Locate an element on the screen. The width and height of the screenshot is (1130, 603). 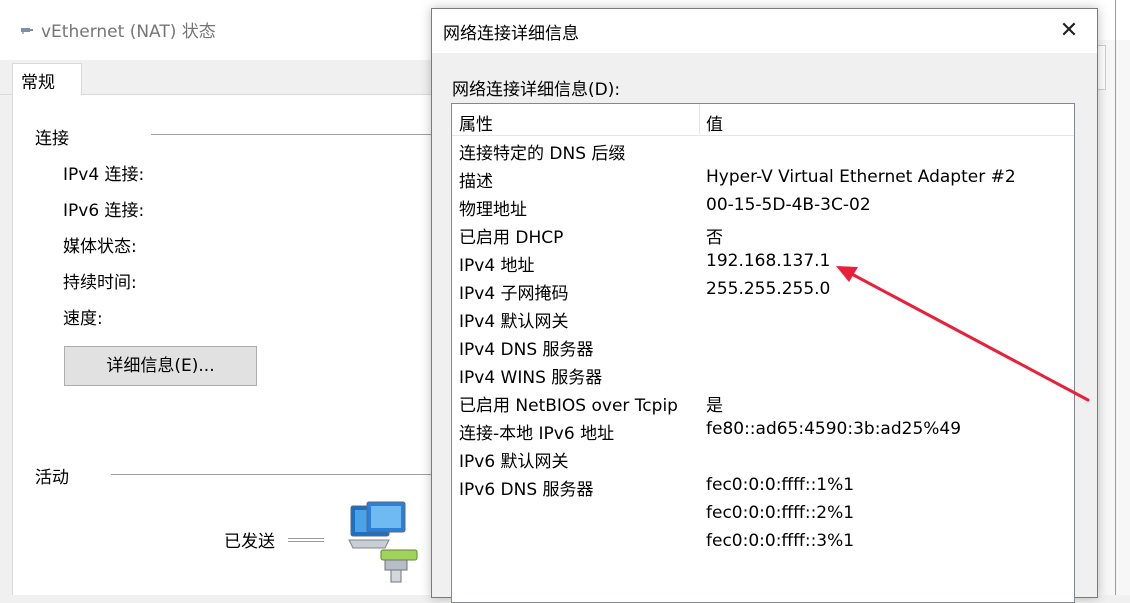
activity-group-label: 活动 is located at coordinates (52, 478).